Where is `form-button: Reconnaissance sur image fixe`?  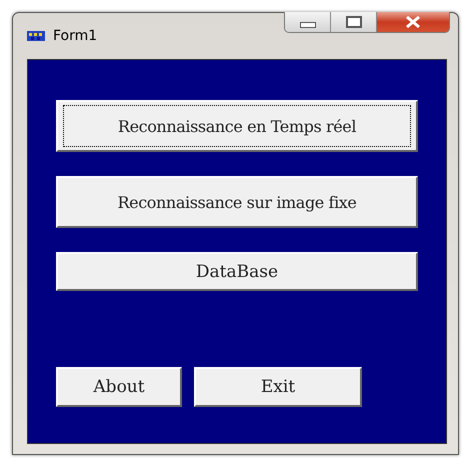
form-button: Reconnaissance sur image fixe is located at coordinates (237, 202).